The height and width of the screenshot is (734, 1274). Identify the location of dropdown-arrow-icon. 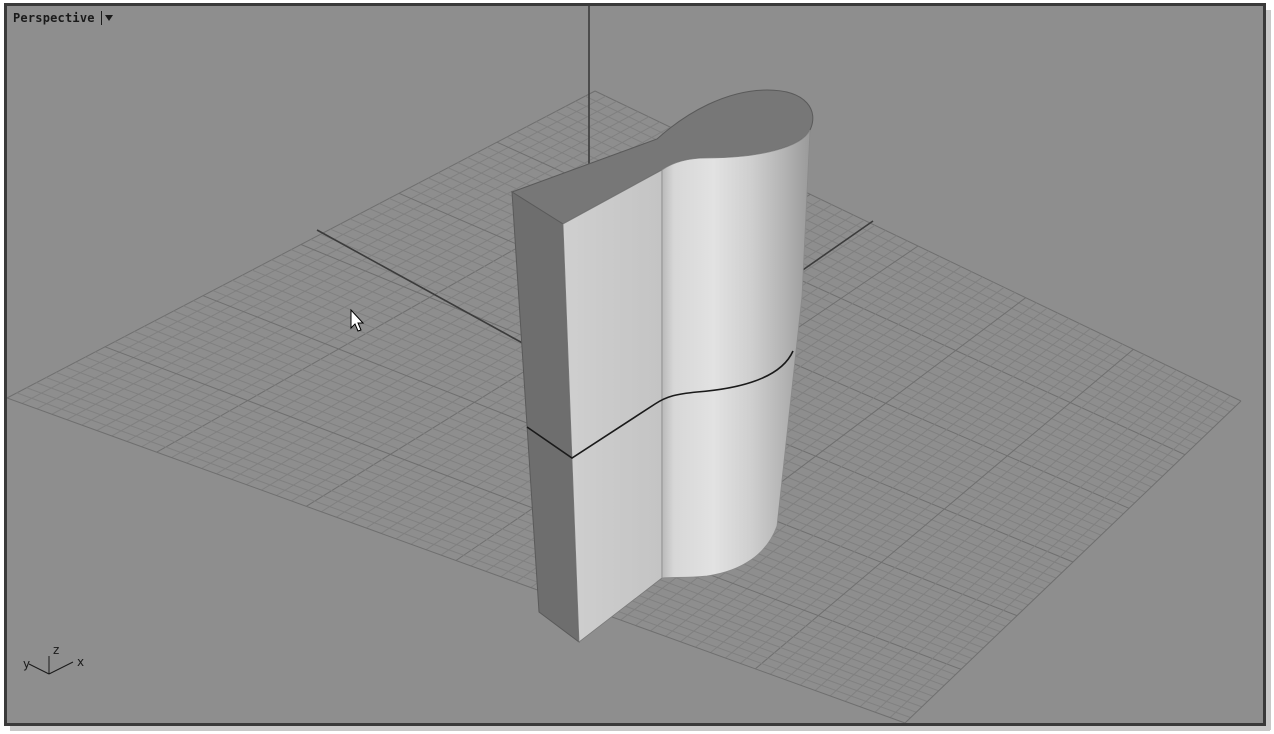
(108, 18).